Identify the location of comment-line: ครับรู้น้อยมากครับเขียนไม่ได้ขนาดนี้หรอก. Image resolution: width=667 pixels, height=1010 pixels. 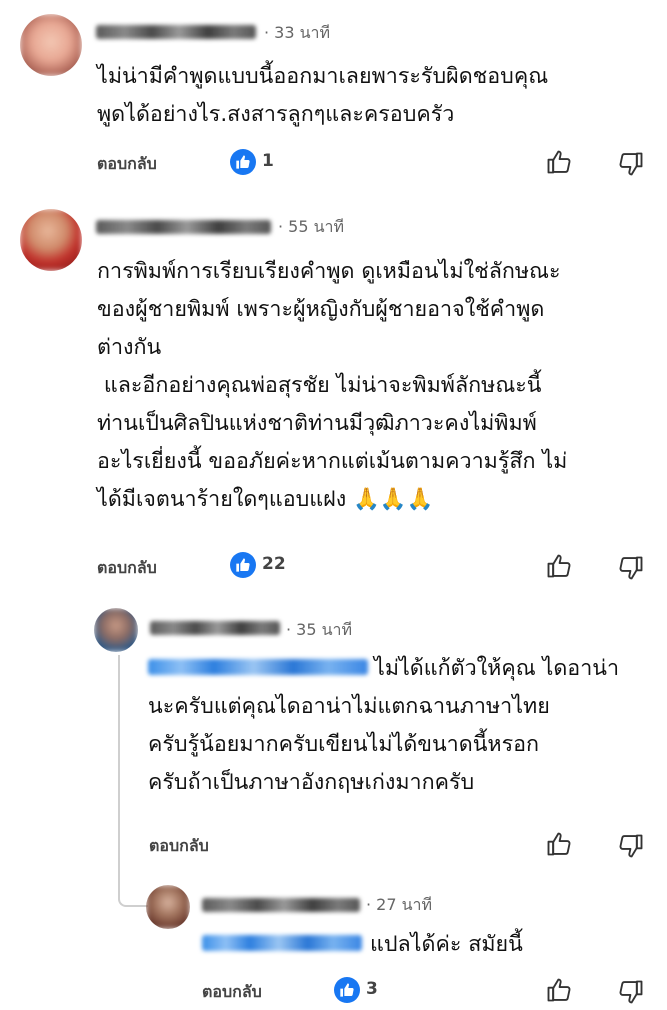
(344, 744).